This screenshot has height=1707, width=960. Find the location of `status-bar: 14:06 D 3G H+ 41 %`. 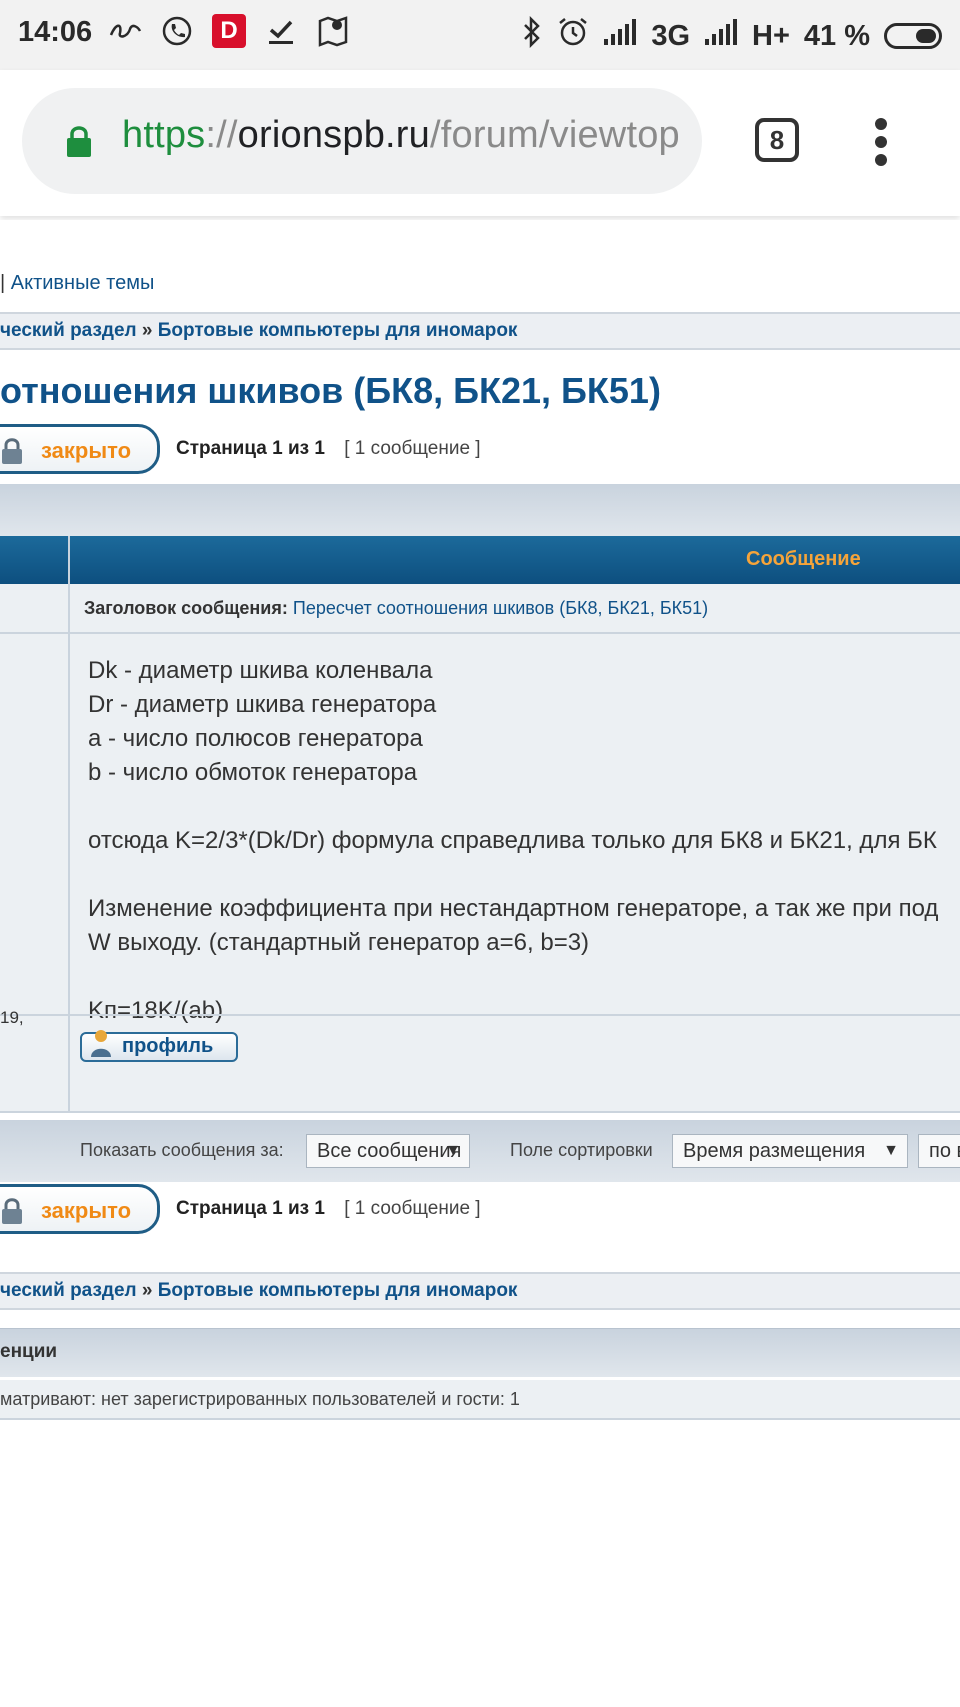

status-bar: 14:06 D 3G H+ 41 % is located at coordinates (480, 35).